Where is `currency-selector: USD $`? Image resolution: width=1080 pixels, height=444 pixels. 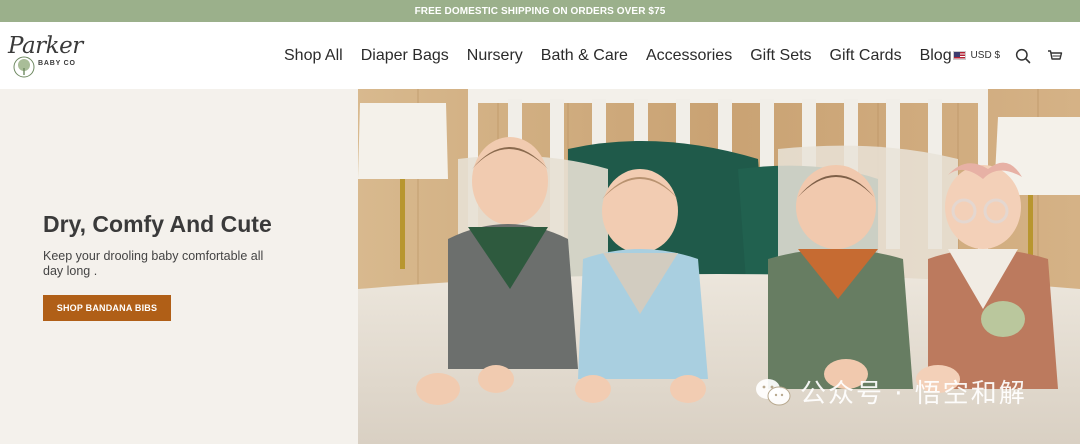
currency-selector: USD $ is located at coordinates (976, 55).